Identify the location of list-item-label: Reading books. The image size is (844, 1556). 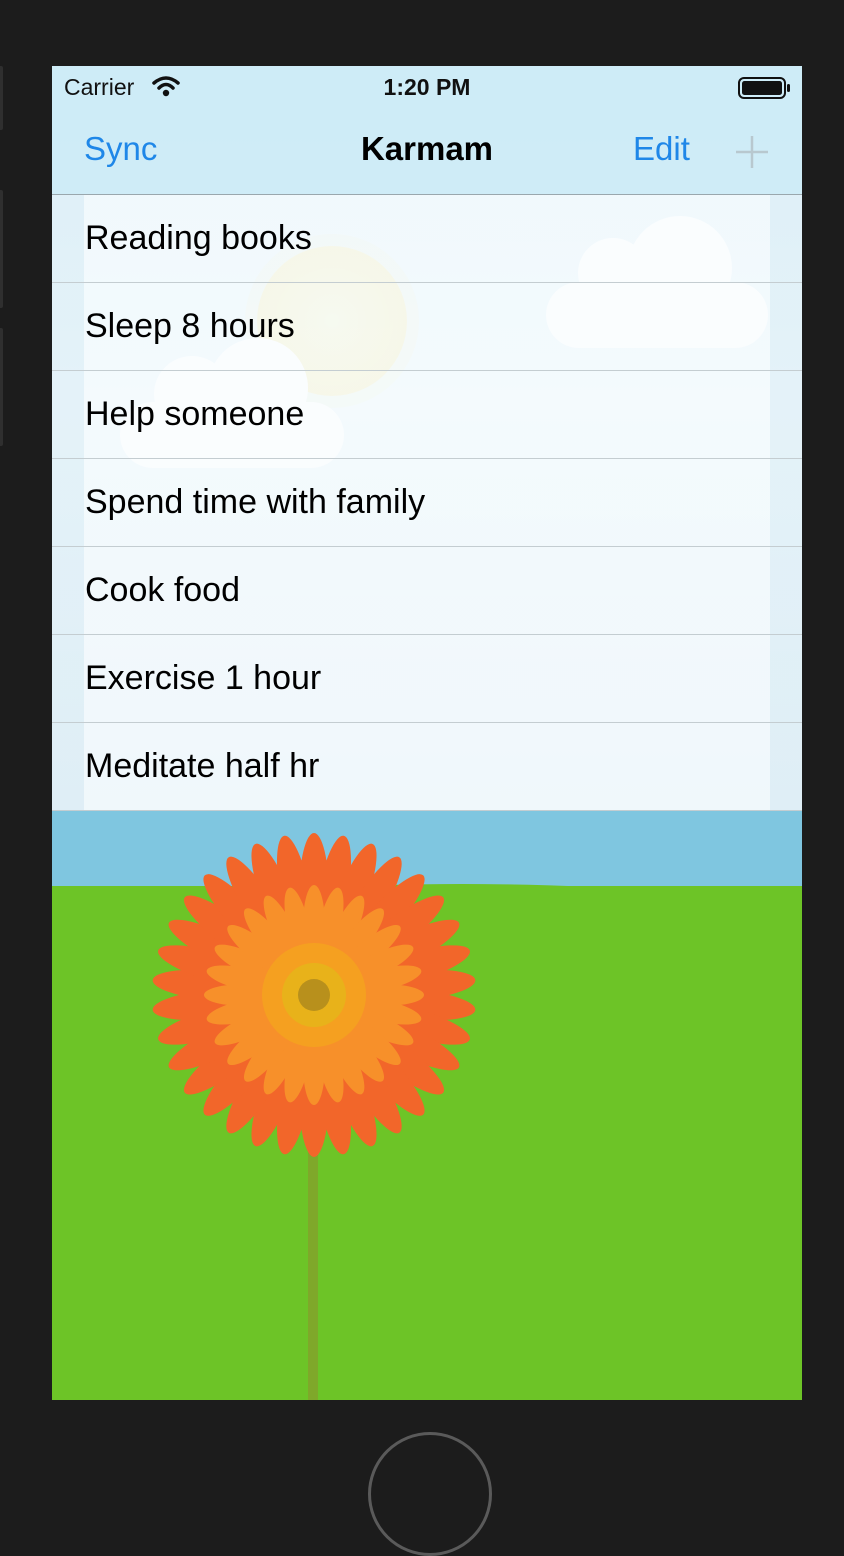
(198, 238).